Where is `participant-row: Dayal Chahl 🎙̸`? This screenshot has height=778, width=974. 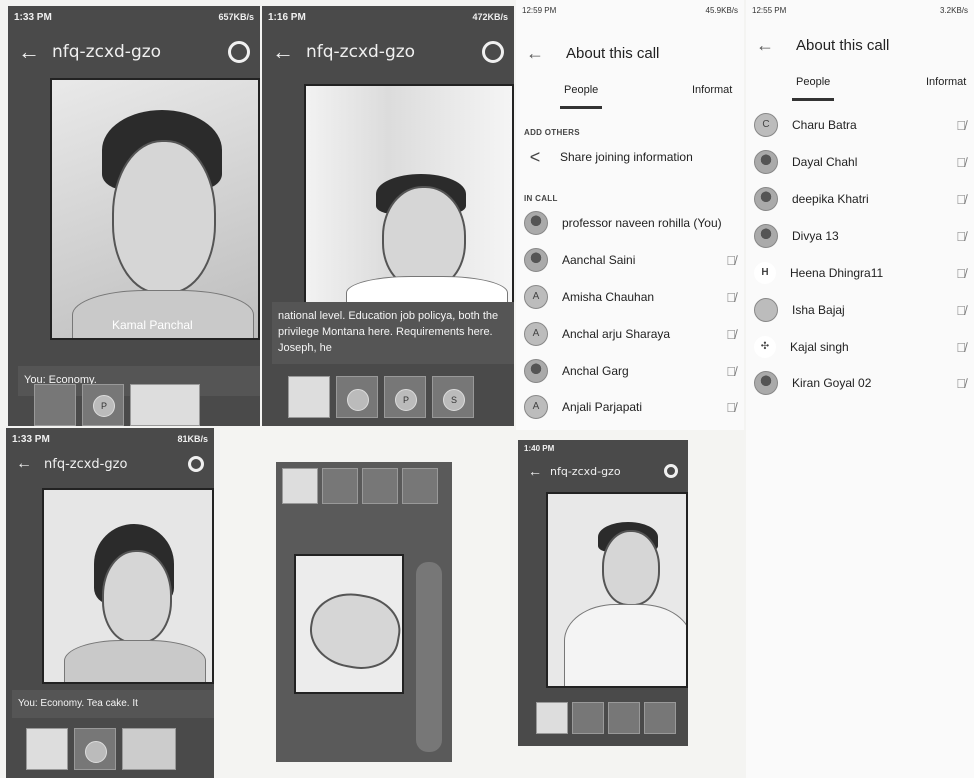 participant-row: Dayal Chahl 🎙̸ is located at coordinates (860, 162).